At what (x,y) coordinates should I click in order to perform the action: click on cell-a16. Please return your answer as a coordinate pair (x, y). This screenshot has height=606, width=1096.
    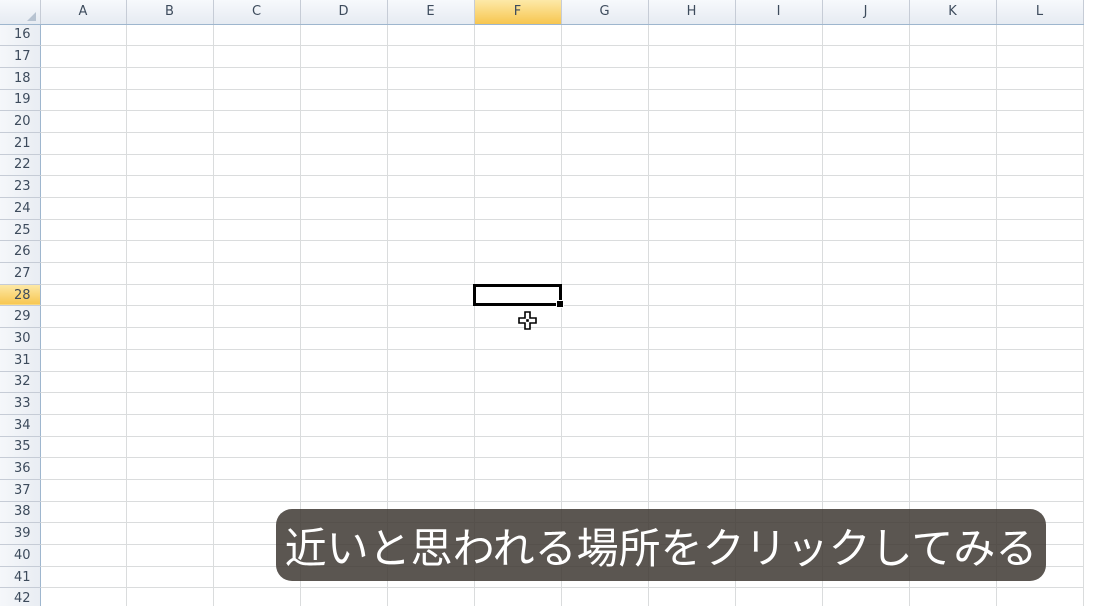
    Looking at the image, I should click on (83, 35).